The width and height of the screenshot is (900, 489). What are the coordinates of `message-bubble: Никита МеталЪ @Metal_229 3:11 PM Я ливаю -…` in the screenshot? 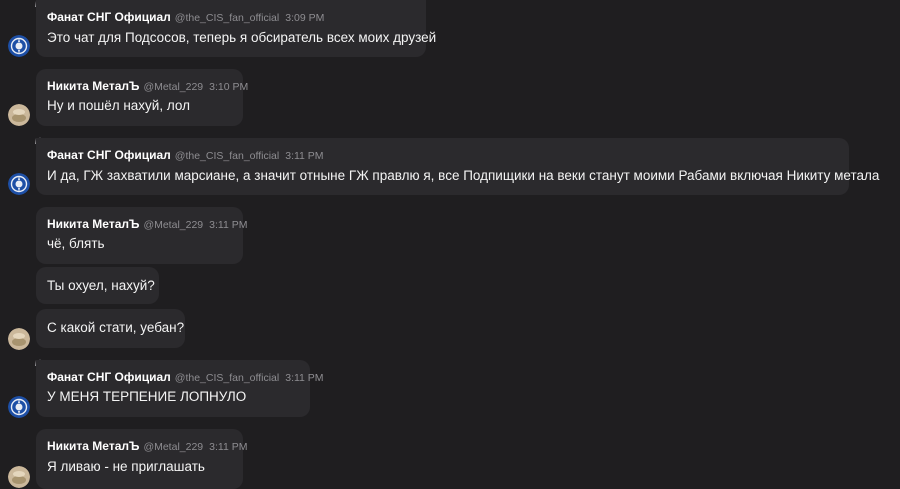 It's located at (141, 459).